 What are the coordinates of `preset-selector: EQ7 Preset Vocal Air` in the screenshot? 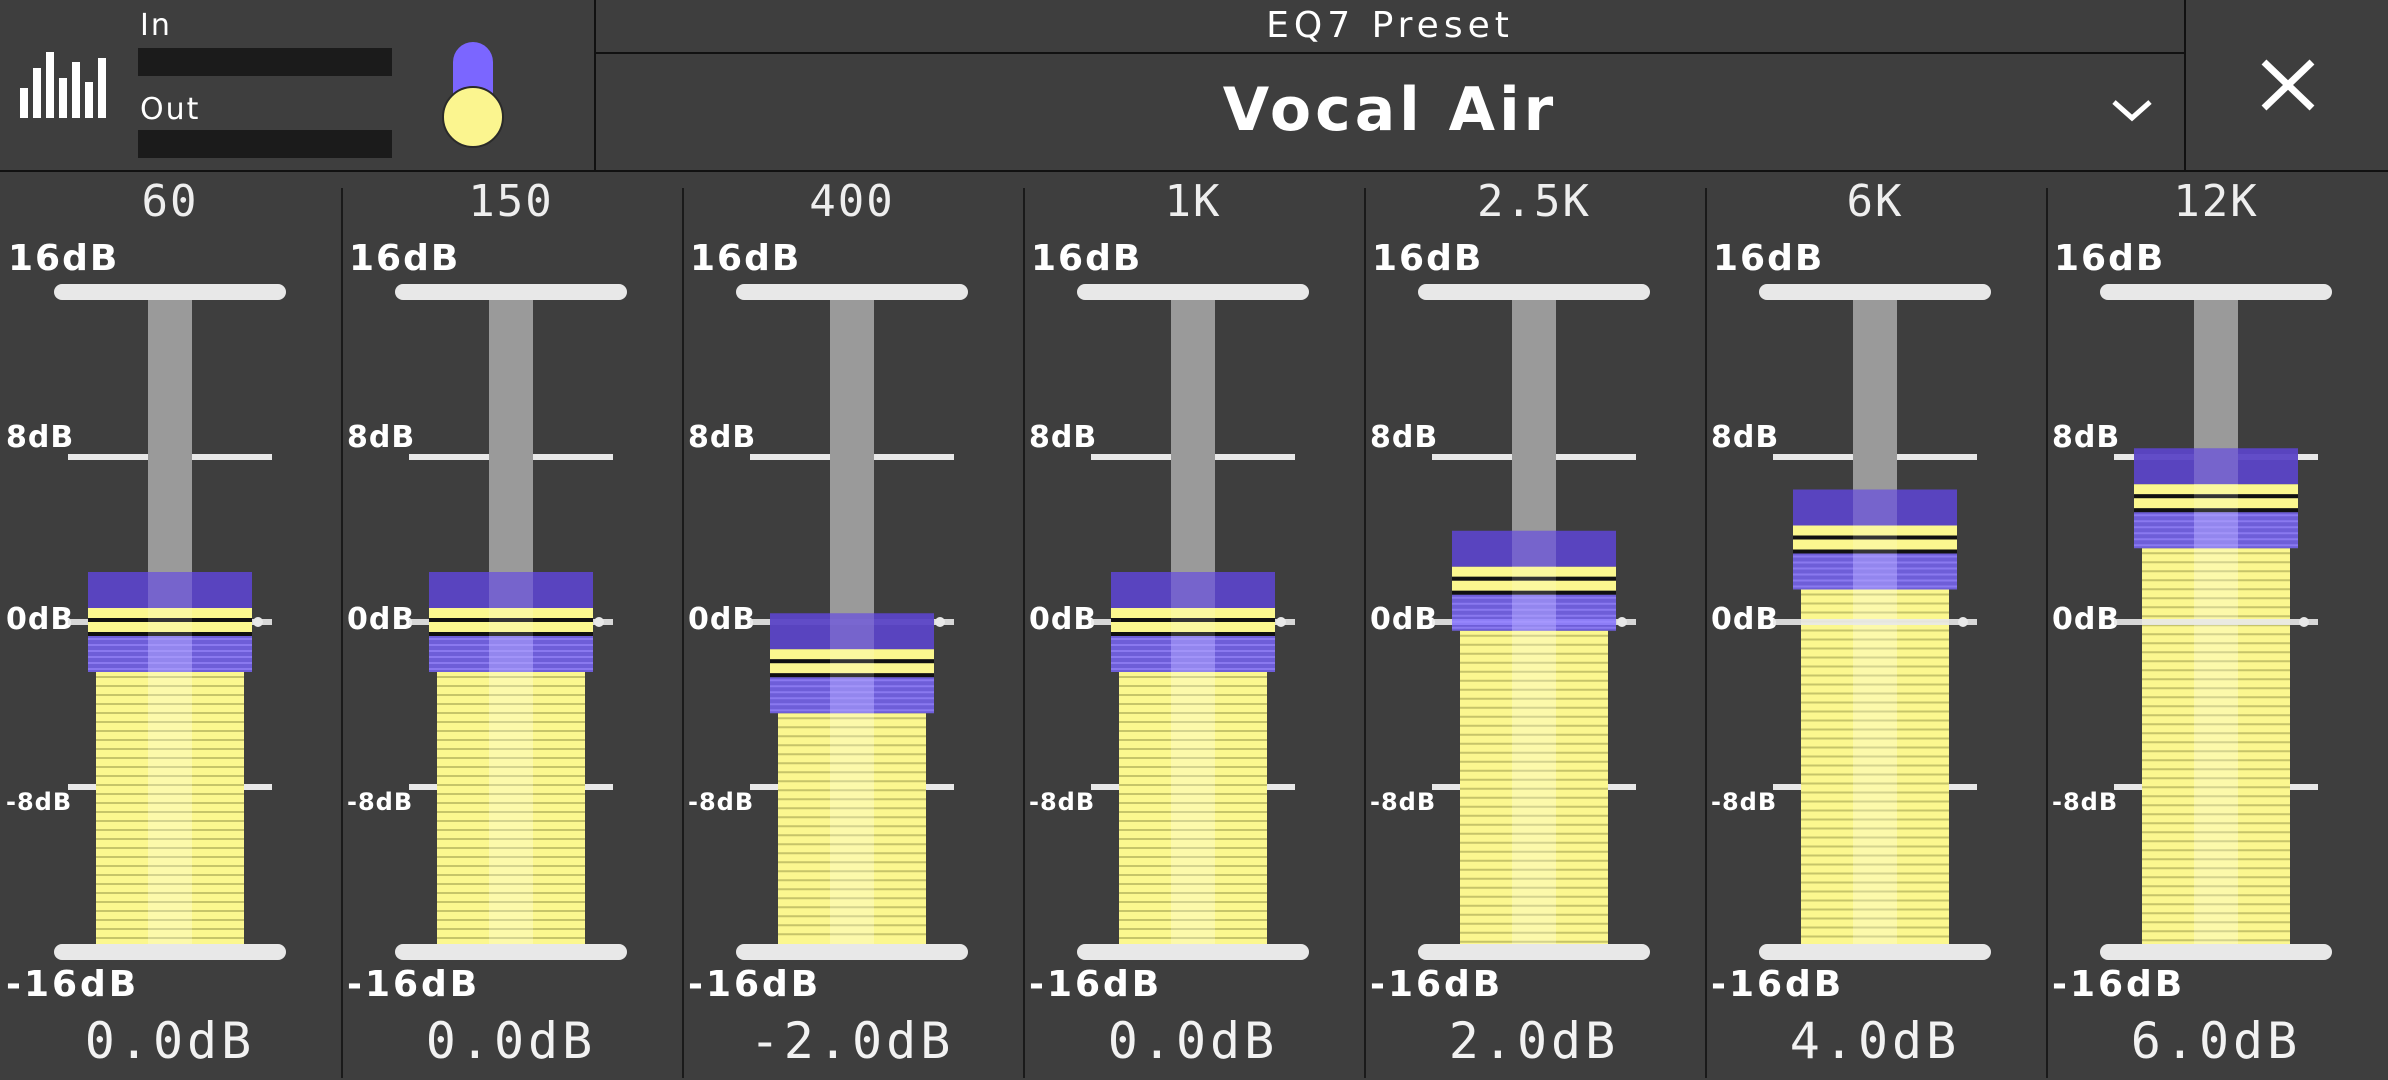 It's located at (1390, 85).